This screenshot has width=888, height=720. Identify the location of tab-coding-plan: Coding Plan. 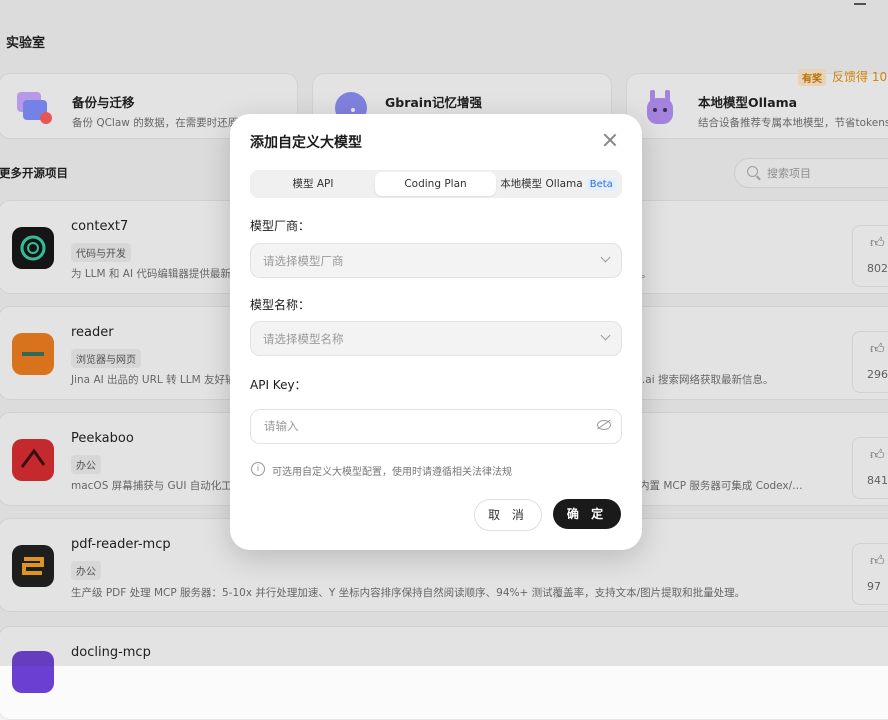
(435, 184).